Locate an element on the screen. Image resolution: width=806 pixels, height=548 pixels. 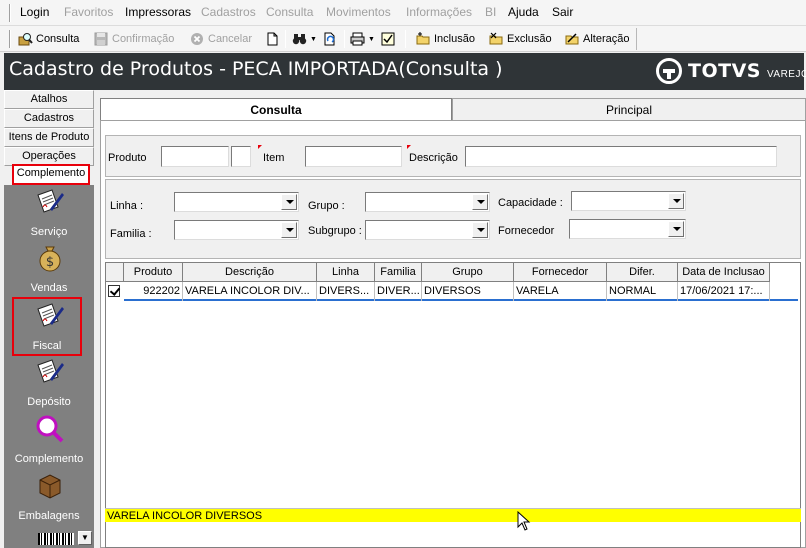
sidebar-item-embalagens: Embalagens is located at coordinates (49, 496).